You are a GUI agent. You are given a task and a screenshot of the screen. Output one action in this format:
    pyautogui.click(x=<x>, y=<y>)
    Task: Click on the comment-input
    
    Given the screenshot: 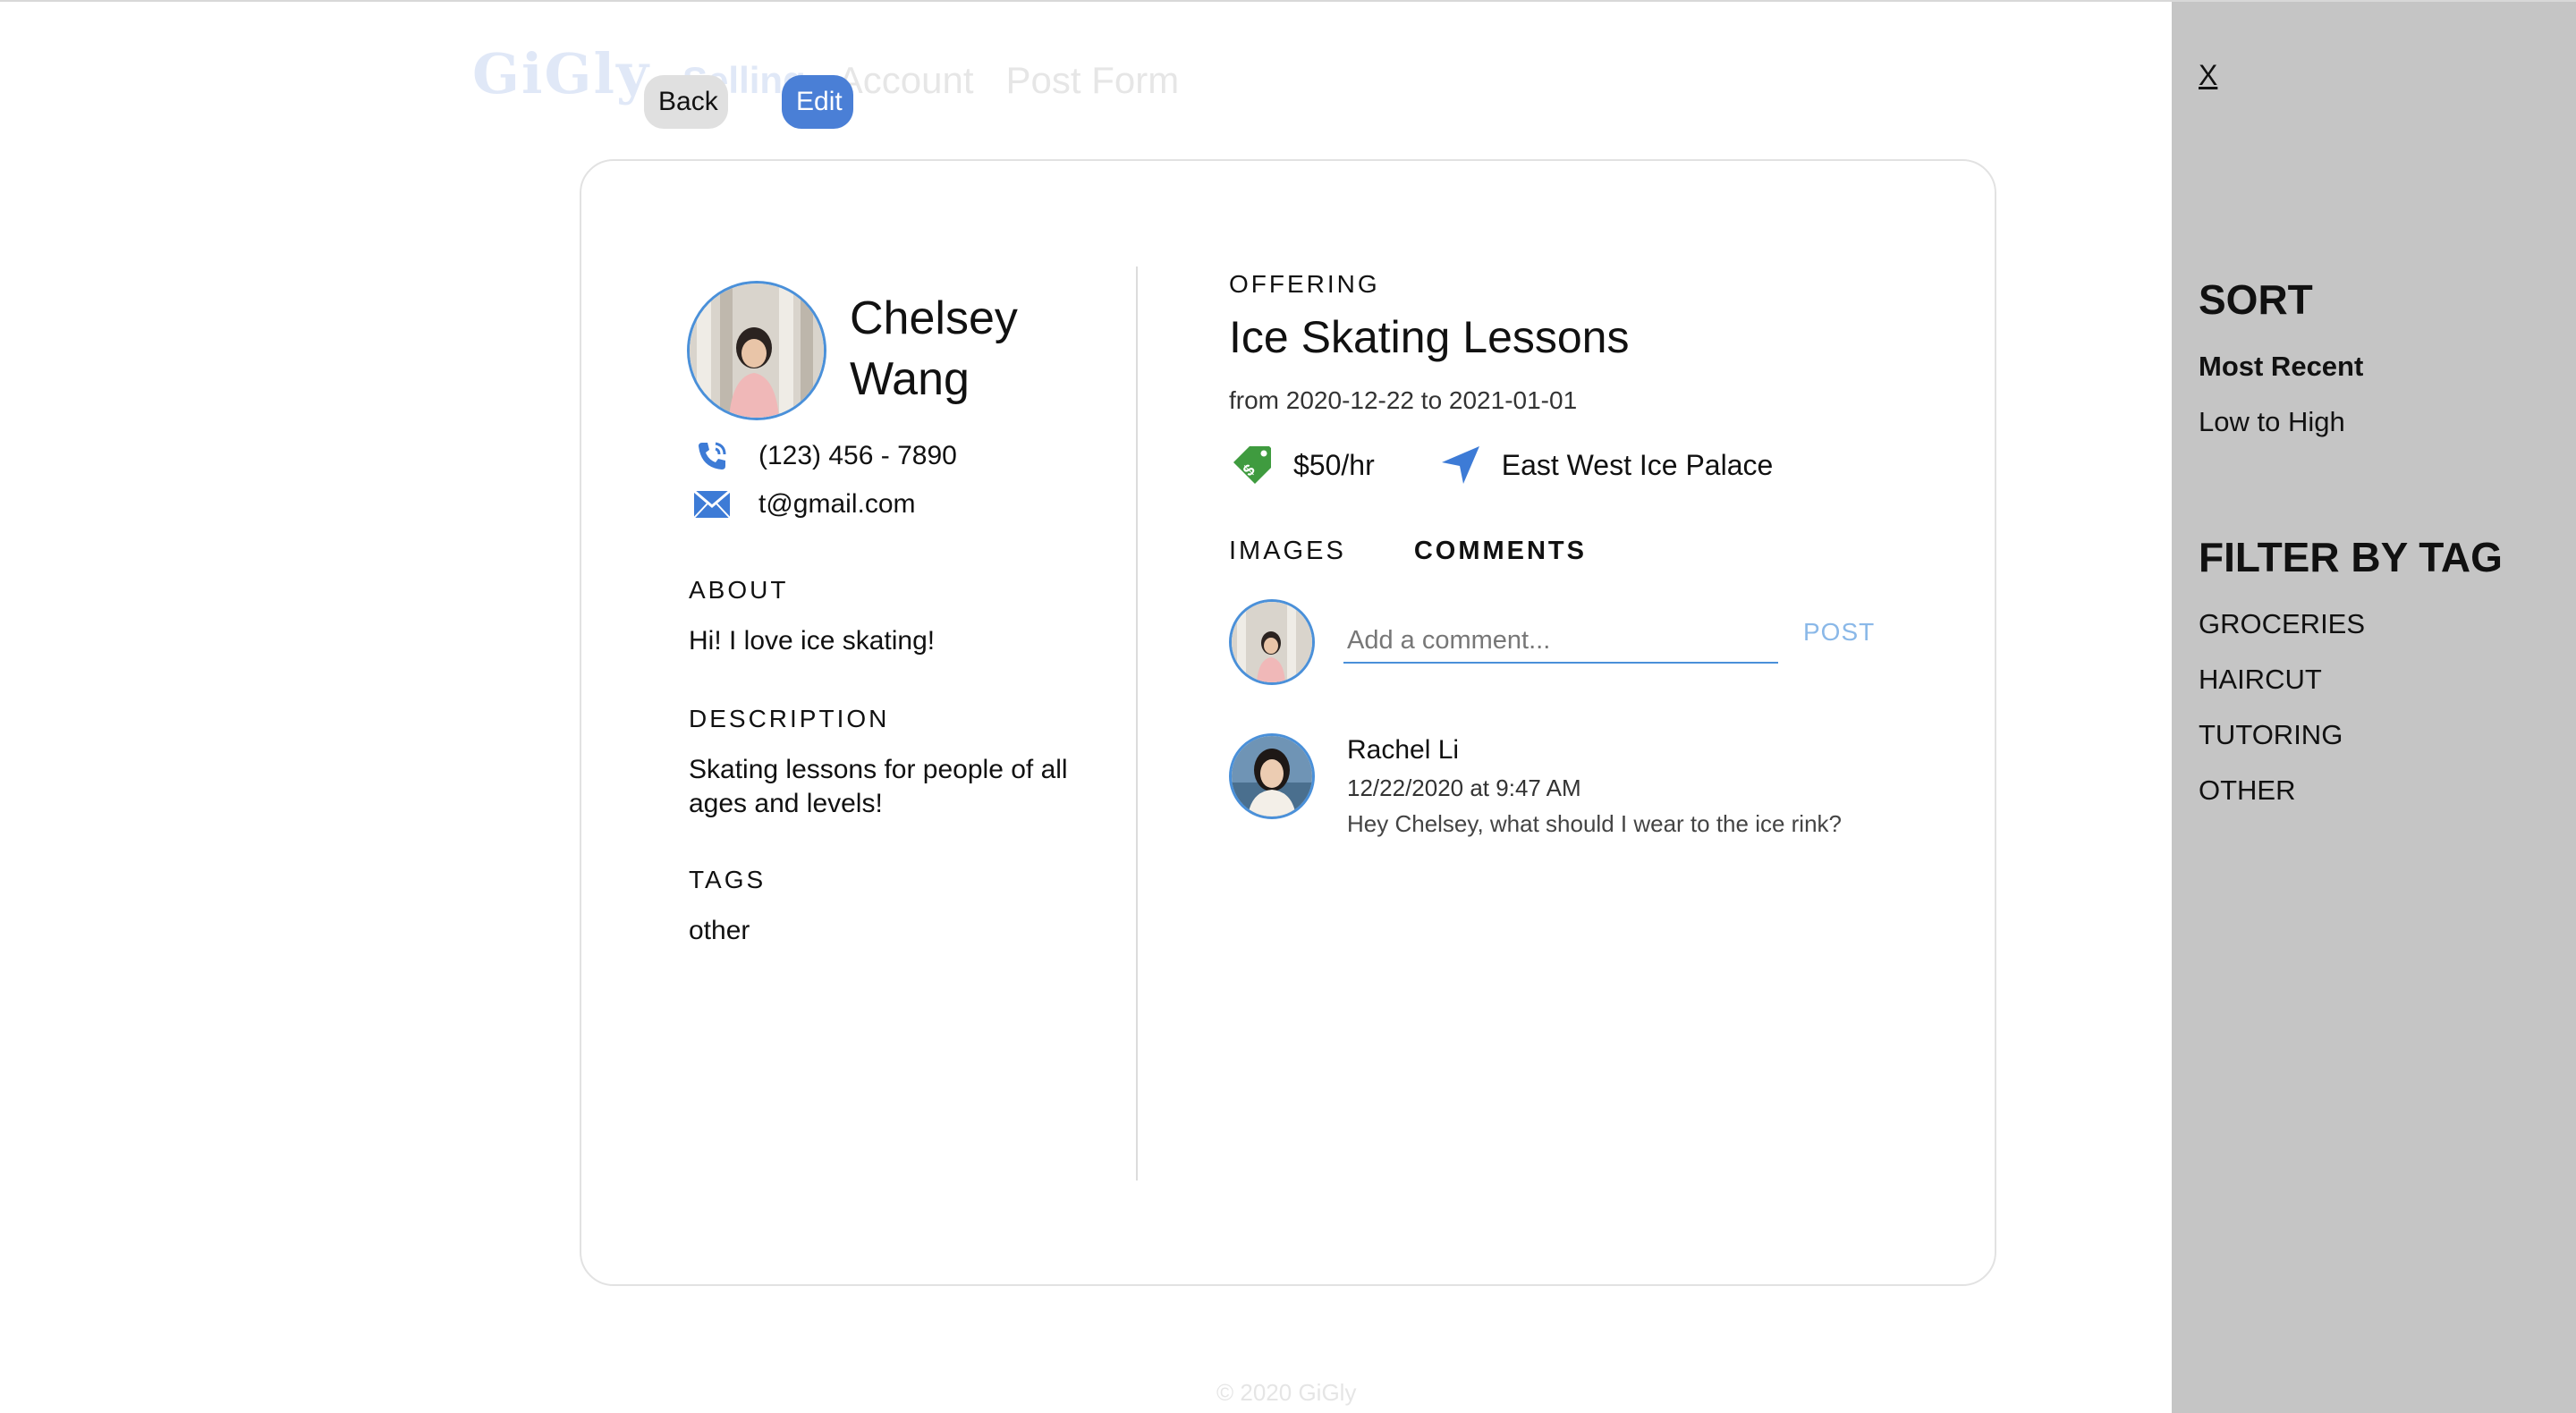 What is the action you would take?
    pyautogui.click(x=1560, y=641)
    